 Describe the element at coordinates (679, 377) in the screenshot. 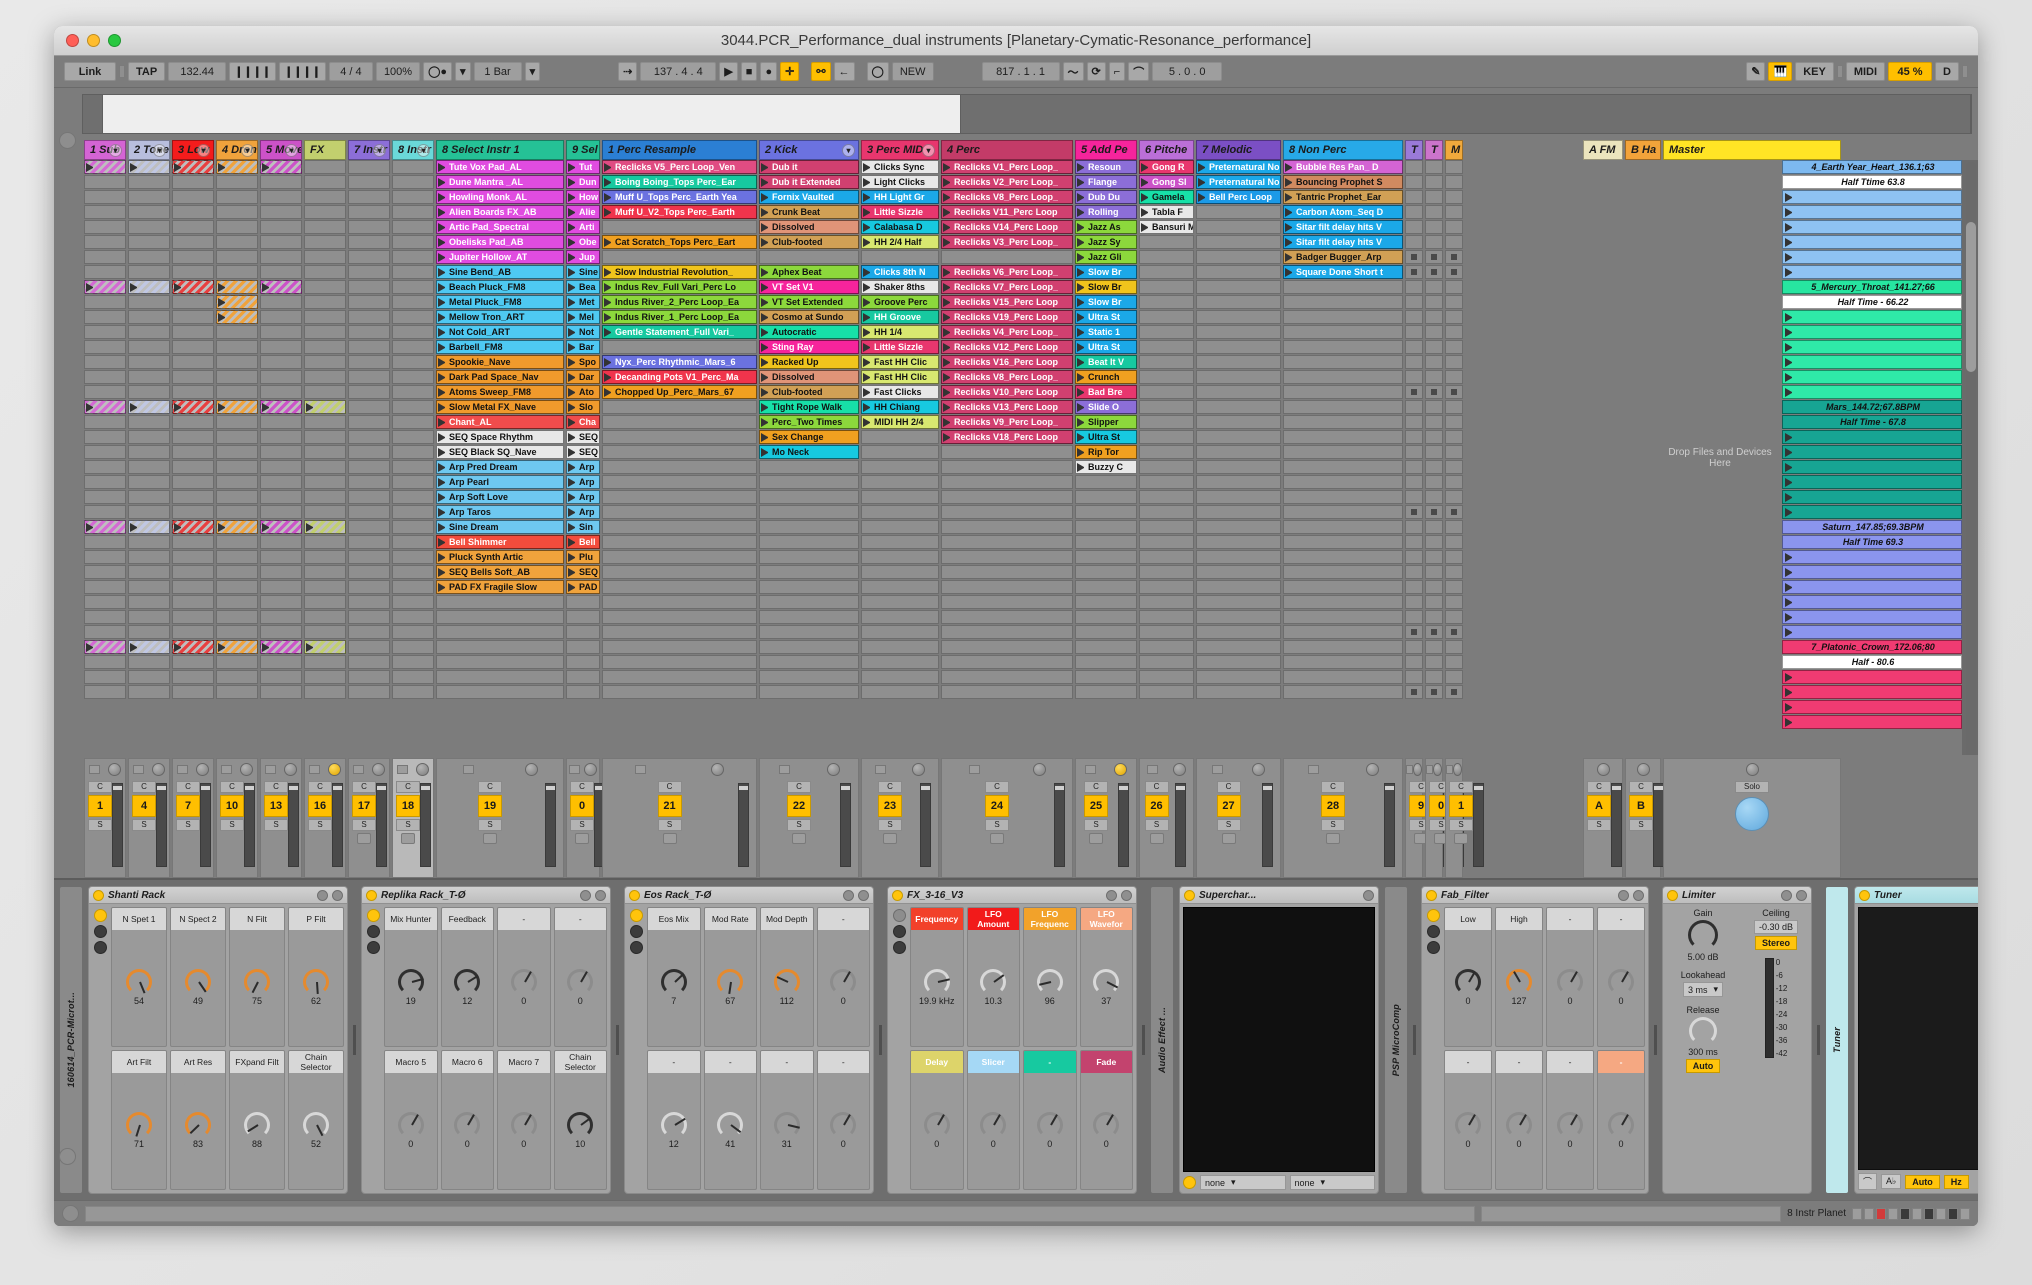

I see `clip-slot-filled: Decanding Pots V1_Perc_Ma` at that location.